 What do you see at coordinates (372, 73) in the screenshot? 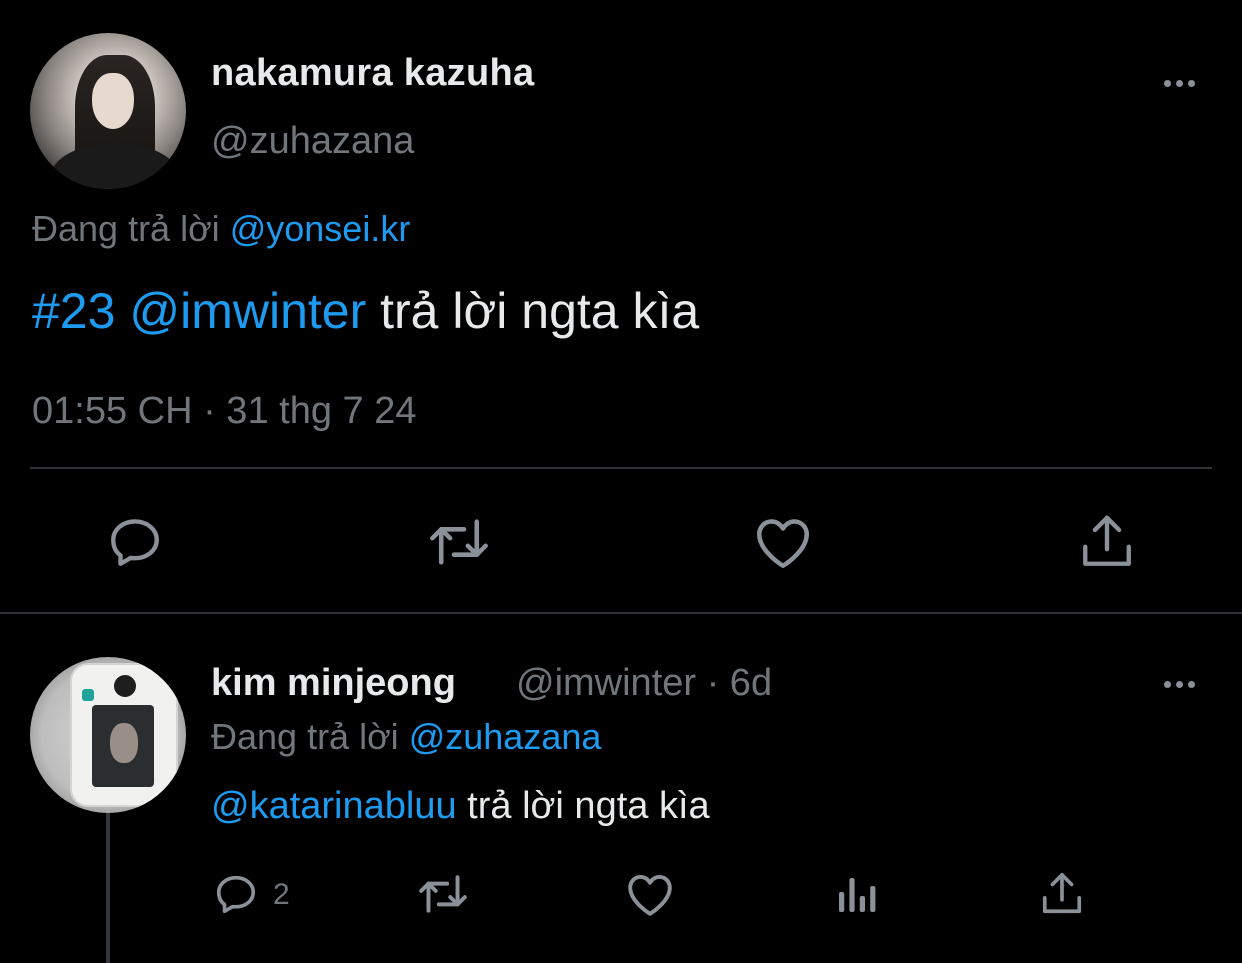
I see `author-name: nakamura kazuha` at bounding box center [372, 73].